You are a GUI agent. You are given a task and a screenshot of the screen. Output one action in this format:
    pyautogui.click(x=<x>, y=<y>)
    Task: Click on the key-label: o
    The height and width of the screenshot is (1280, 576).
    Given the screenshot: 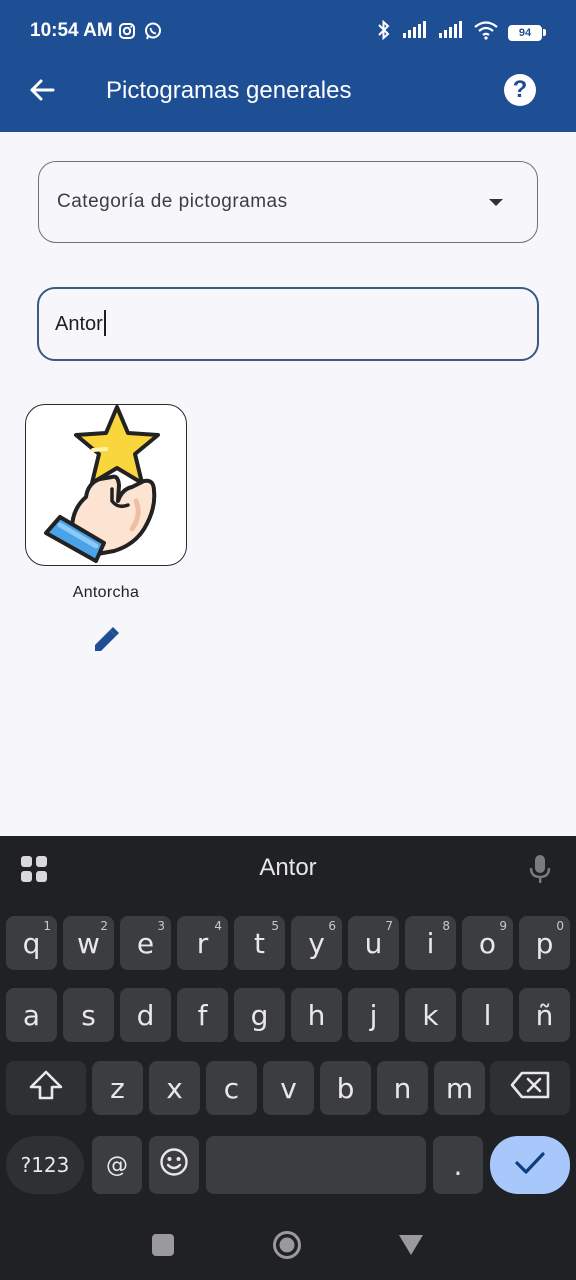 What is the action you would take?
    pyautogui.click(x=487, y=943)
    